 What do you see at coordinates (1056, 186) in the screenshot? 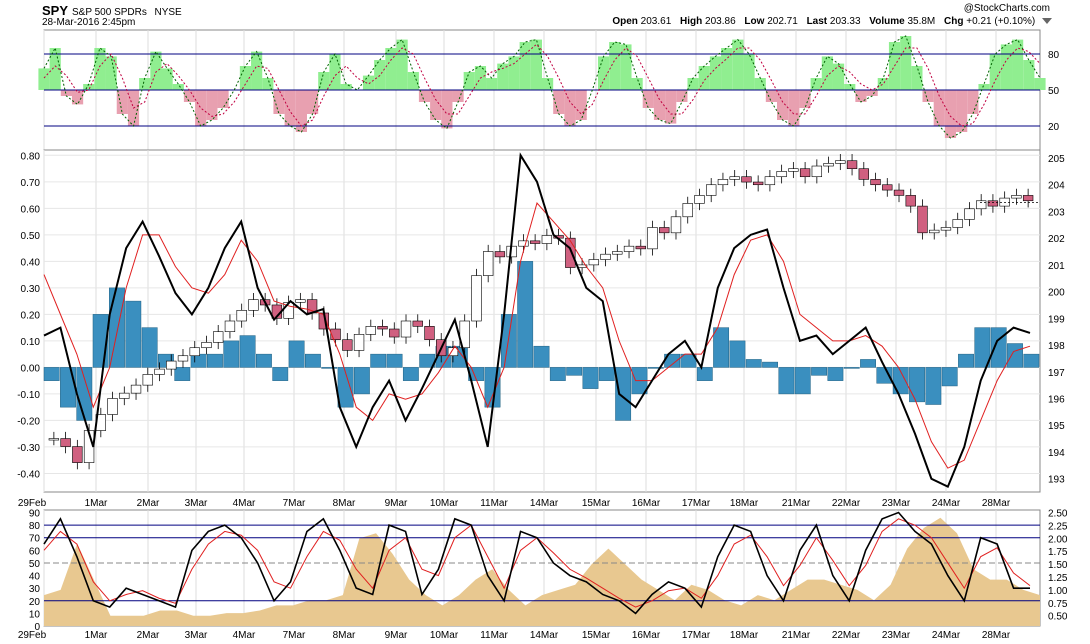
I see `price-y-tick: 204` at bounding box center [1056, 186].